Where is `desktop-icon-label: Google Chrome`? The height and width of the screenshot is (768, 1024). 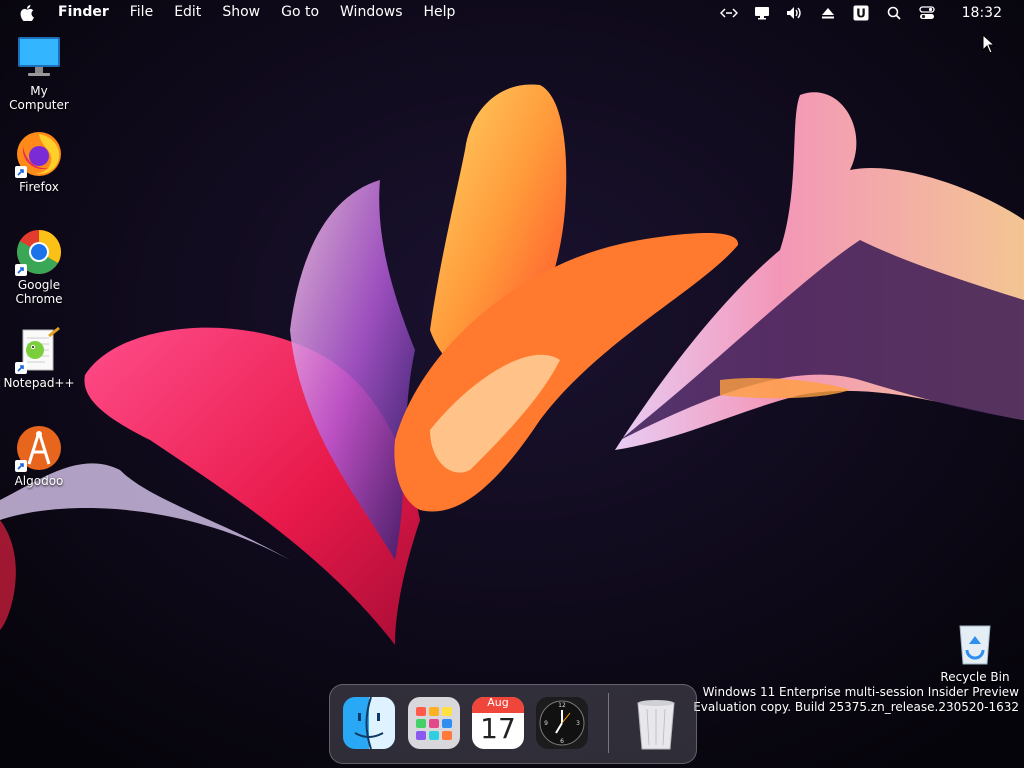
desktop-icon-label: Google Chrome is located at coordinates (39, 292).